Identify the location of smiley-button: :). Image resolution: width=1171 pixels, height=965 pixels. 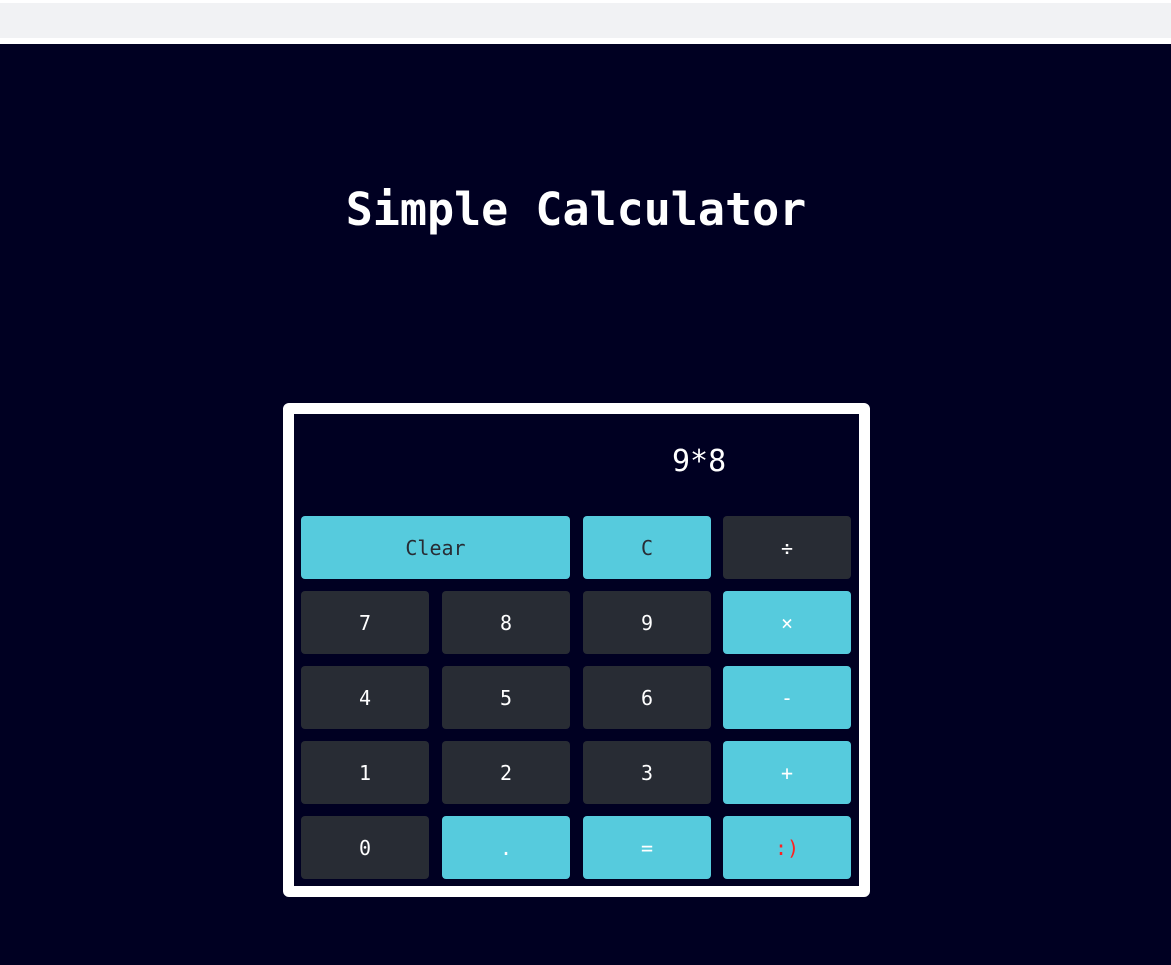
(787, 847).